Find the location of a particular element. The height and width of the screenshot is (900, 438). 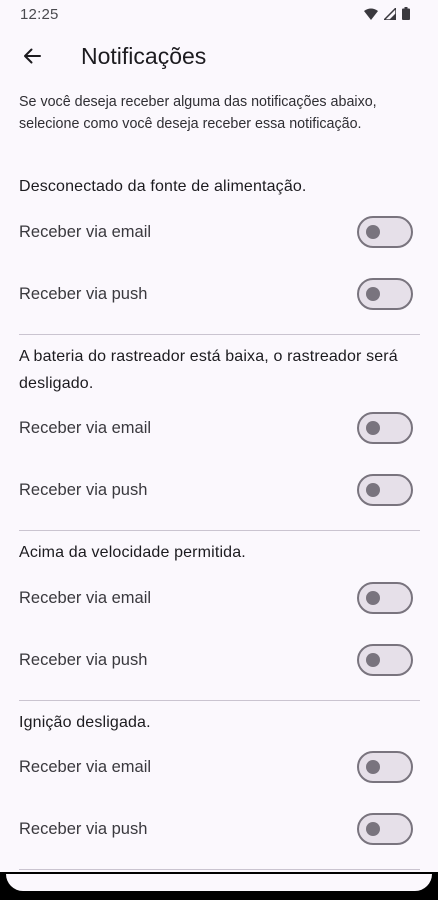

system-nav-bar is located at coordinates (219, 886).